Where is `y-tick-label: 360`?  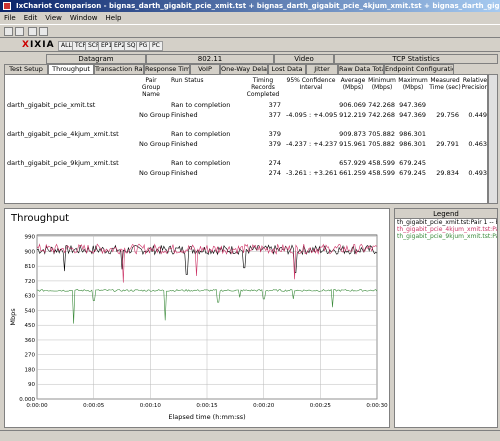 y-tick-label: 360 is located at coordinates (30, 341).